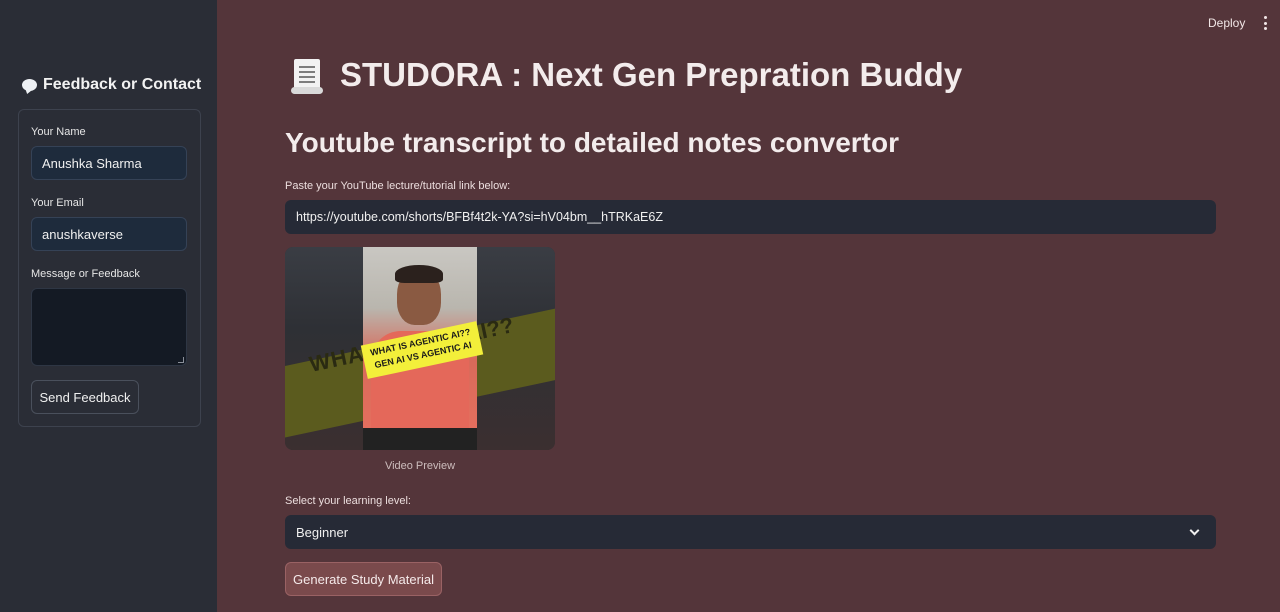 This screenshot has width=1280, height=612. I want to click on generate-study-material-button: Generate Study Material, so click(363, 579).